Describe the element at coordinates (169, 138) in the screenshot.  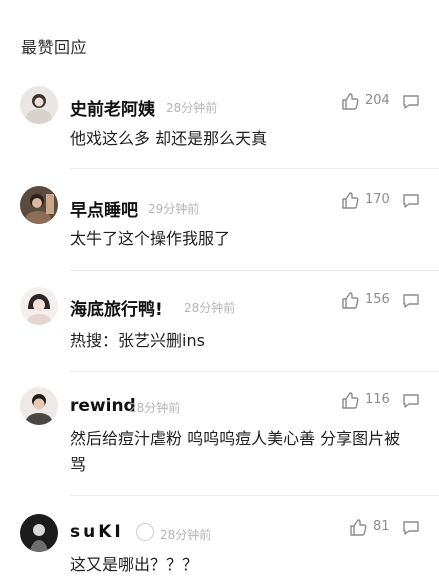
I see `comment-text: 他戏这么多 却还是那么天真` at that location.